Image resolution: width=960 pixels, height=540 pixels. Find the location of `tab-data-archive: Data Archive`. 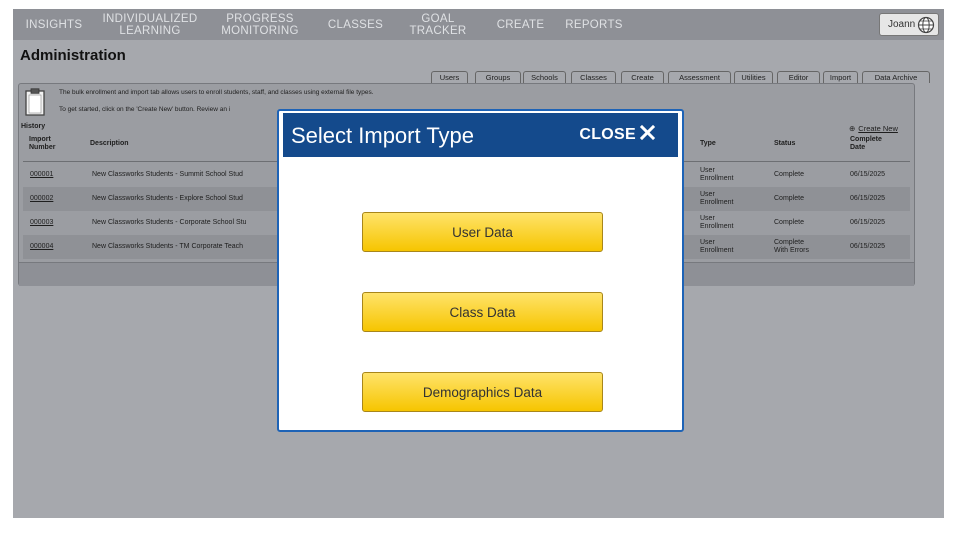

tab-data-archive: Data Archive is located at coordinates (896, 77).